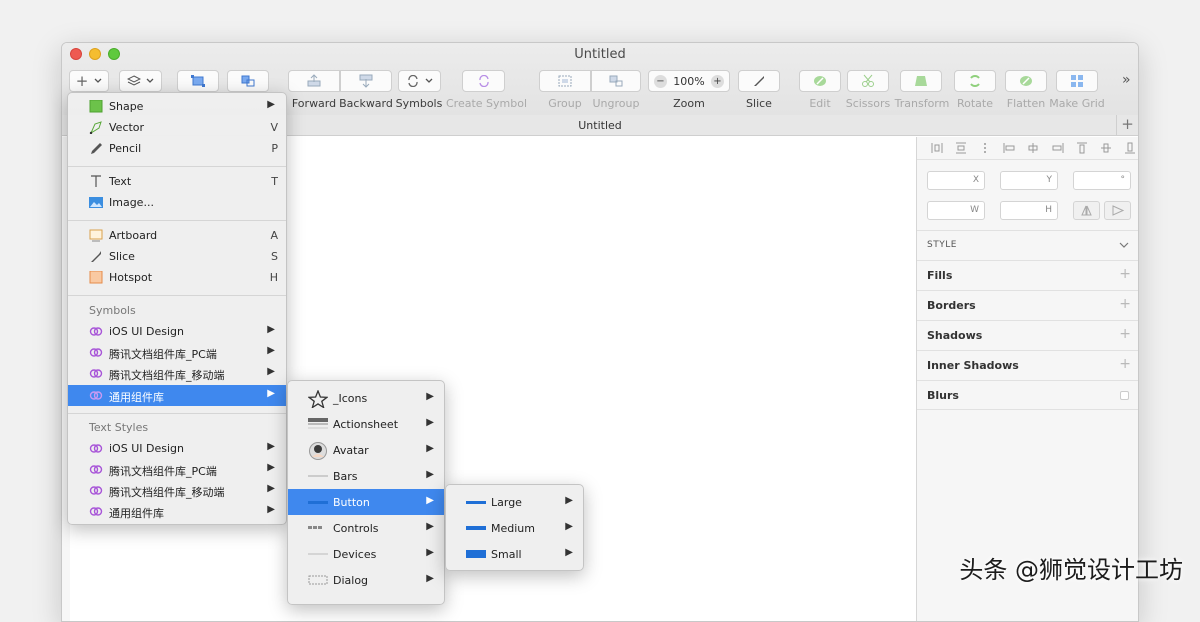 The height and width of the screenshot is (622, 1200). Describe the element at coordinates (177, 106) in the screenshot. I see `menu-item-shape: Shape ▶` at that location.